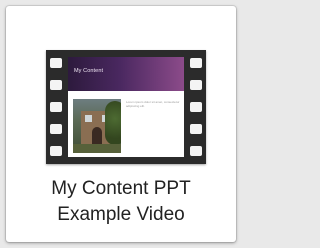 This screenshot has width=320, height=248. Describe the element at coordinates (89, 71) in the screenshot. I see `slide-title: My Content` at that location.